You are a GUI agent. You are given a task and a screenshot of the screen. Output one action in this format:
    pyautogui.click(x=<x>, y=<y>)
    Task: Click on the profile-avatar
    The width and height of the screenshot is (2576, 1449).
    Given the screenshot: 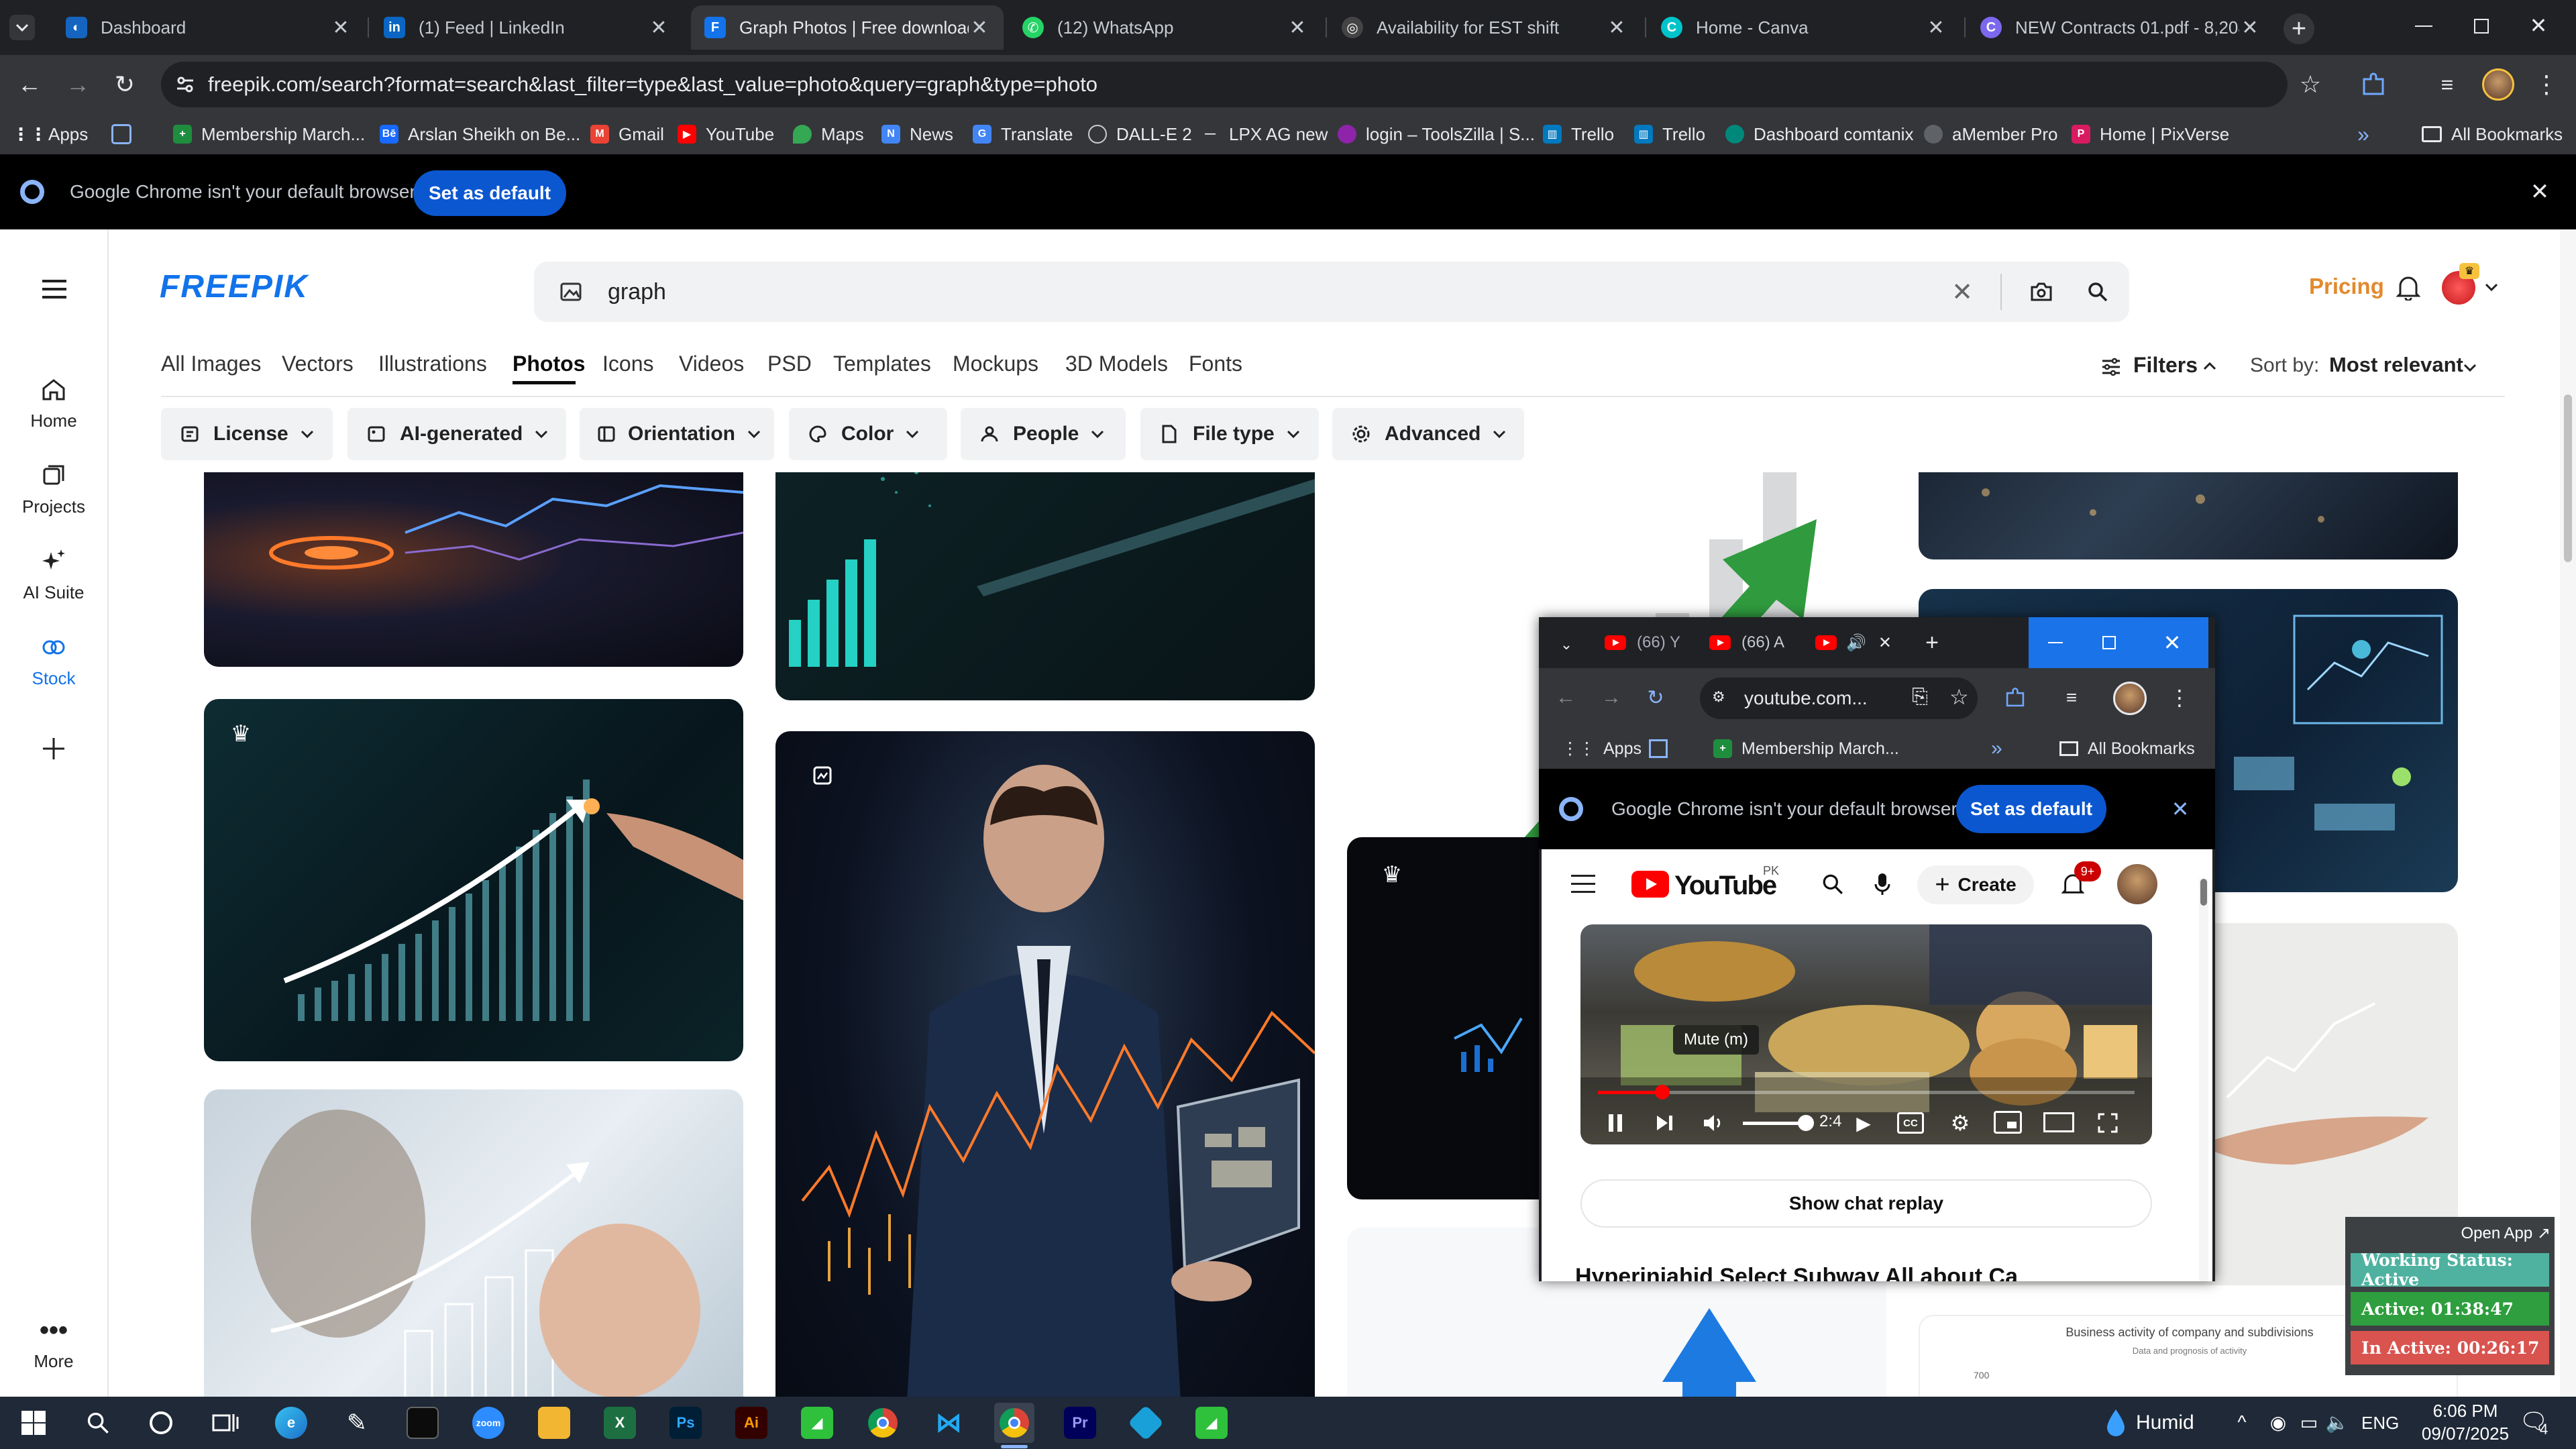 What is the action you would take?
    pyautogui.click(x=2130, y=698)
    